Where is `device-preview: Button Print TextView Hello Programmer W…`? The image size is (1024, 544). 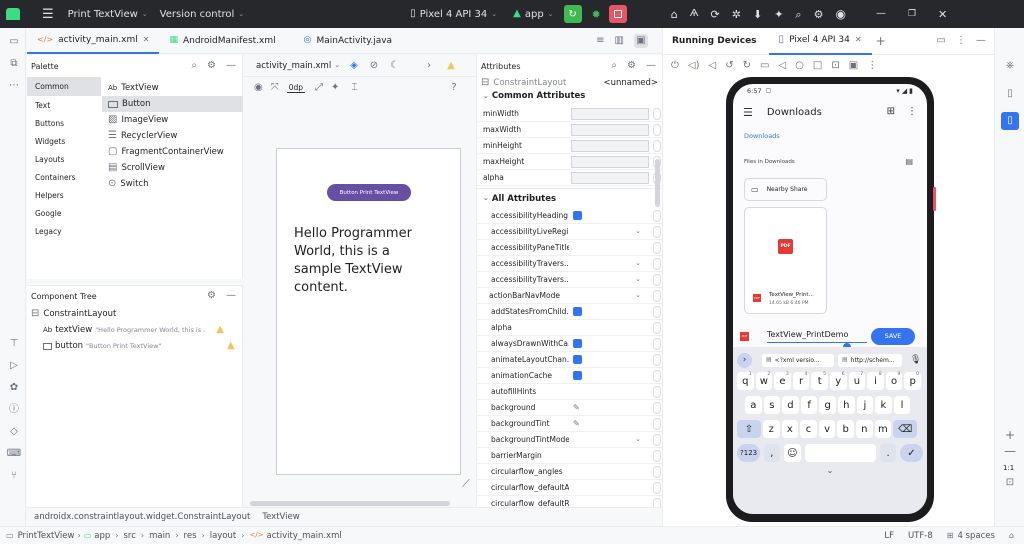 device-preview: Button Print TextView Hello Programmer W… is located at coordinates (368, 311).